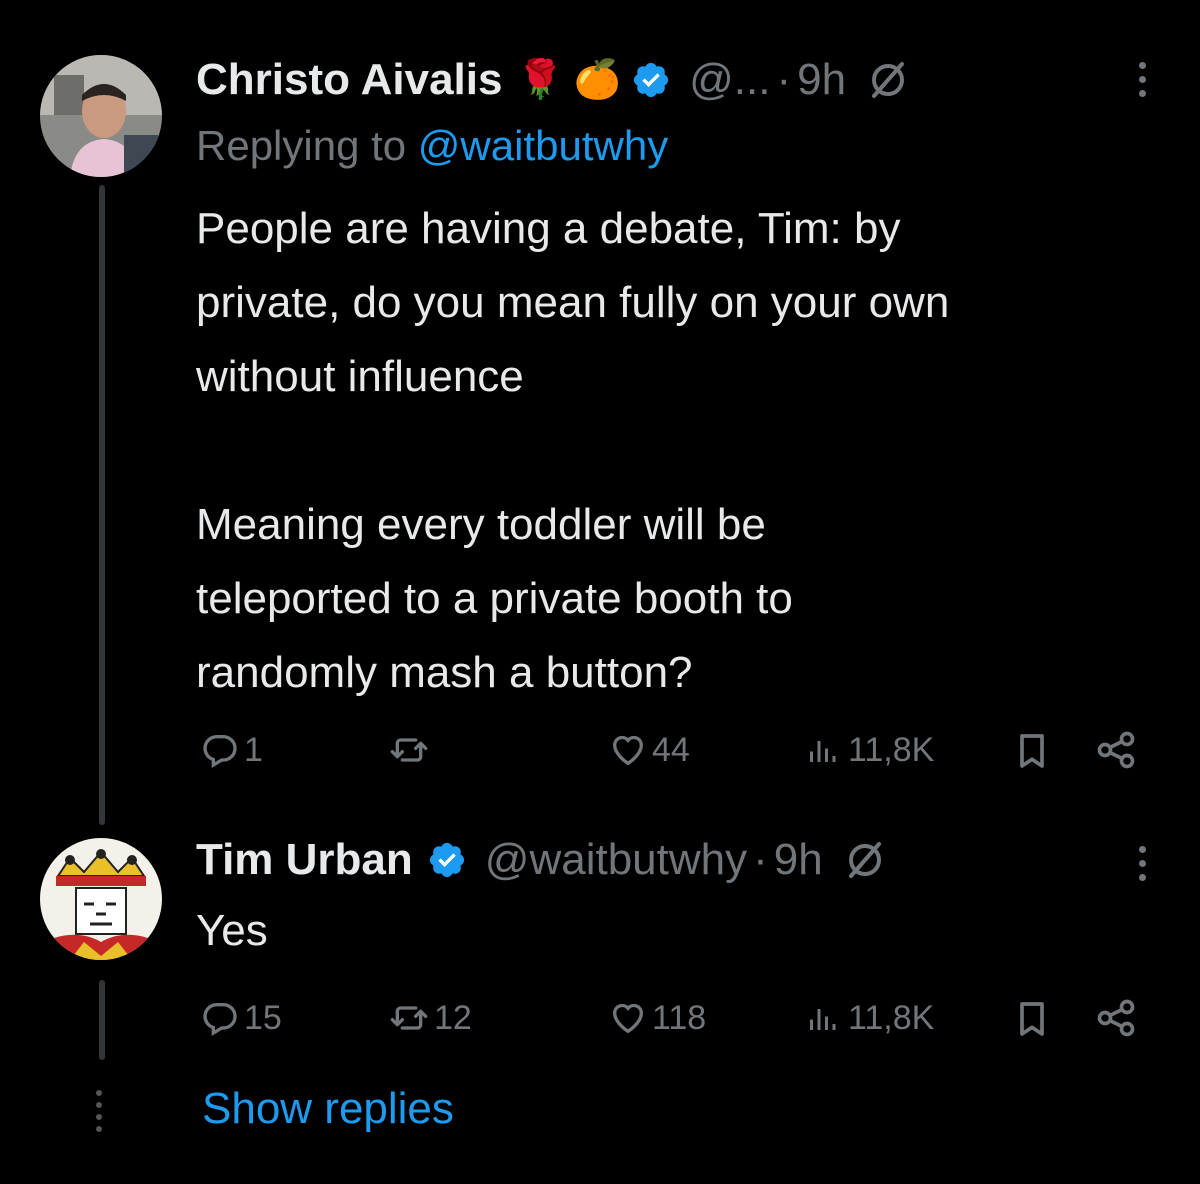 The image size is (1200, 1184). What do you see at coordinates (616, 860) in the screenshot?
I see `author-handle: @waitbutwhy` at bounding box center [616, 860].